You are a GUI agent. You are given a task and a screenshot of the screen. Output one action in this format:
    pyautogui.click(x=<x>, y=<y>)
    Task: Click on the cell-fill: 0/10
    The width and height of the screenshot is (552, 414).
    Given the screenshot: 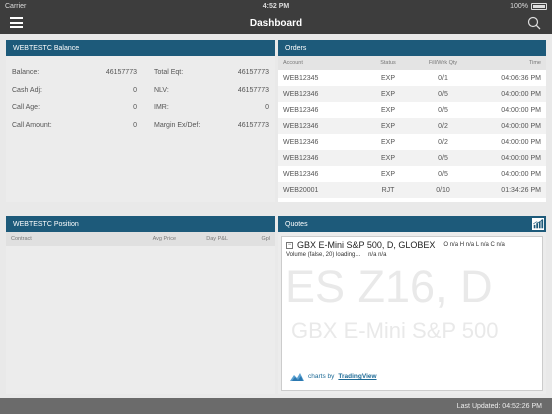 What is the action you would take?
    pyautogui.click(x=443, y=190)
    